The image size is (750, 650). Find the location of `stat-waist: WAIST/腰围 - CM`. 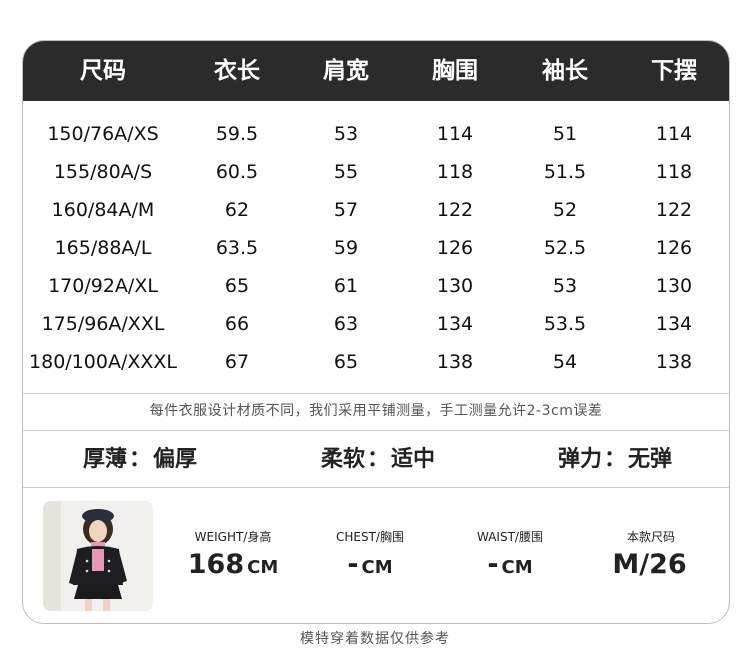

stat-waist: WAIST/腰围 - CM is located at coordinates (510, 557).